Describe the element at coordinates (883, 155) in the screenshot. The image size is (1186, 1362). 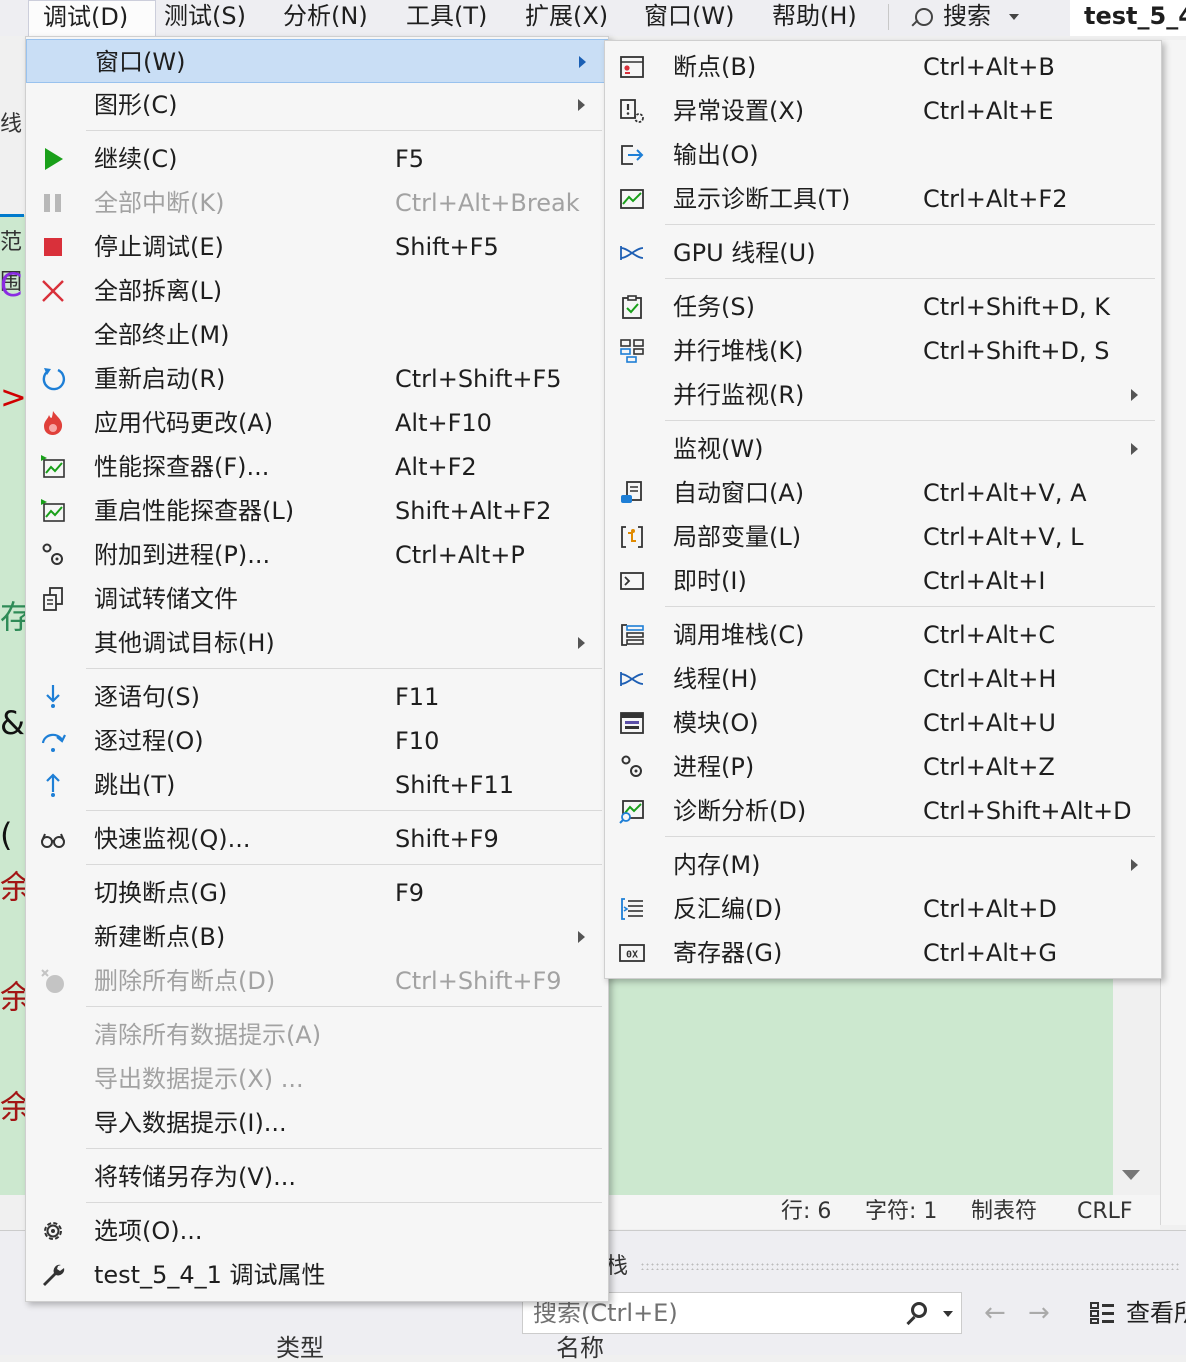
I see `submenu-item-output: 输出(O)` at that location.